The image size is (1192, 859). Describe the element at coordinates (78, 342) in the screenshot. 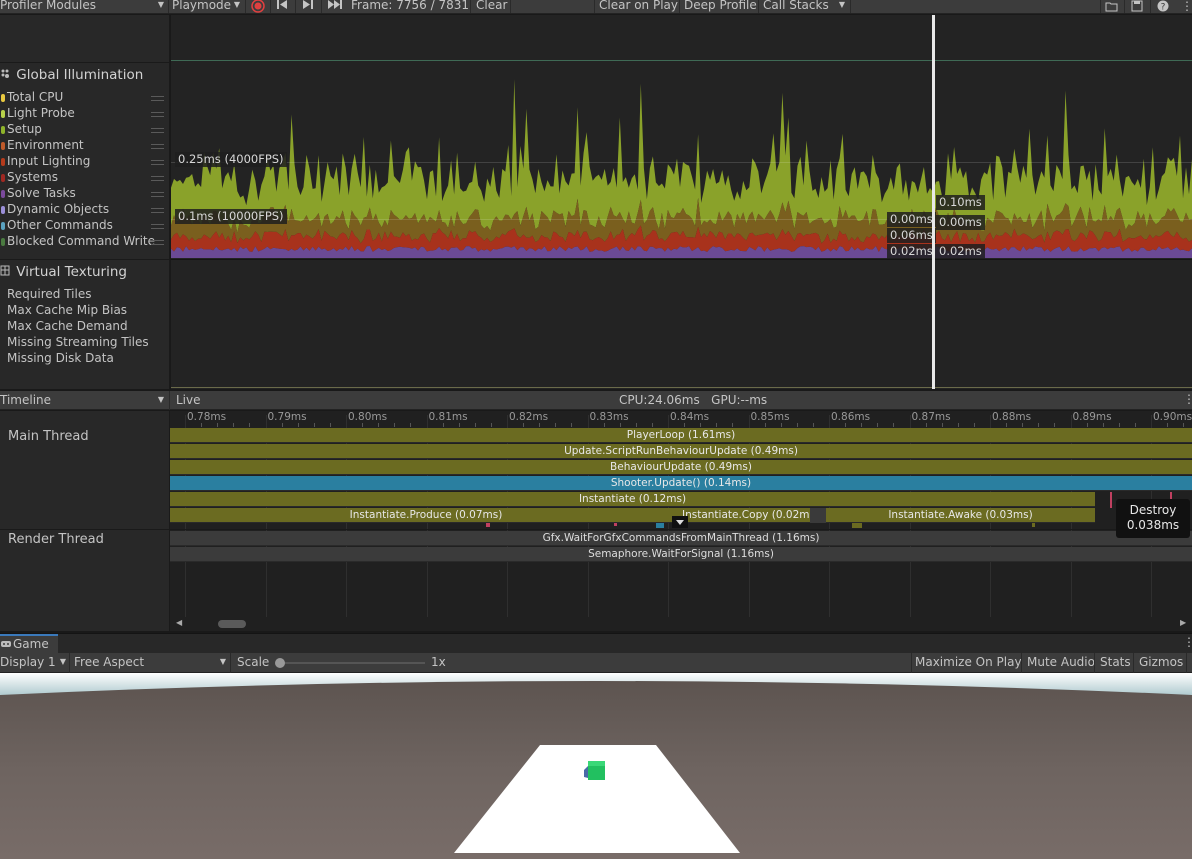

I see `vt-series-item: Missing Streaming Tiles` at that location.